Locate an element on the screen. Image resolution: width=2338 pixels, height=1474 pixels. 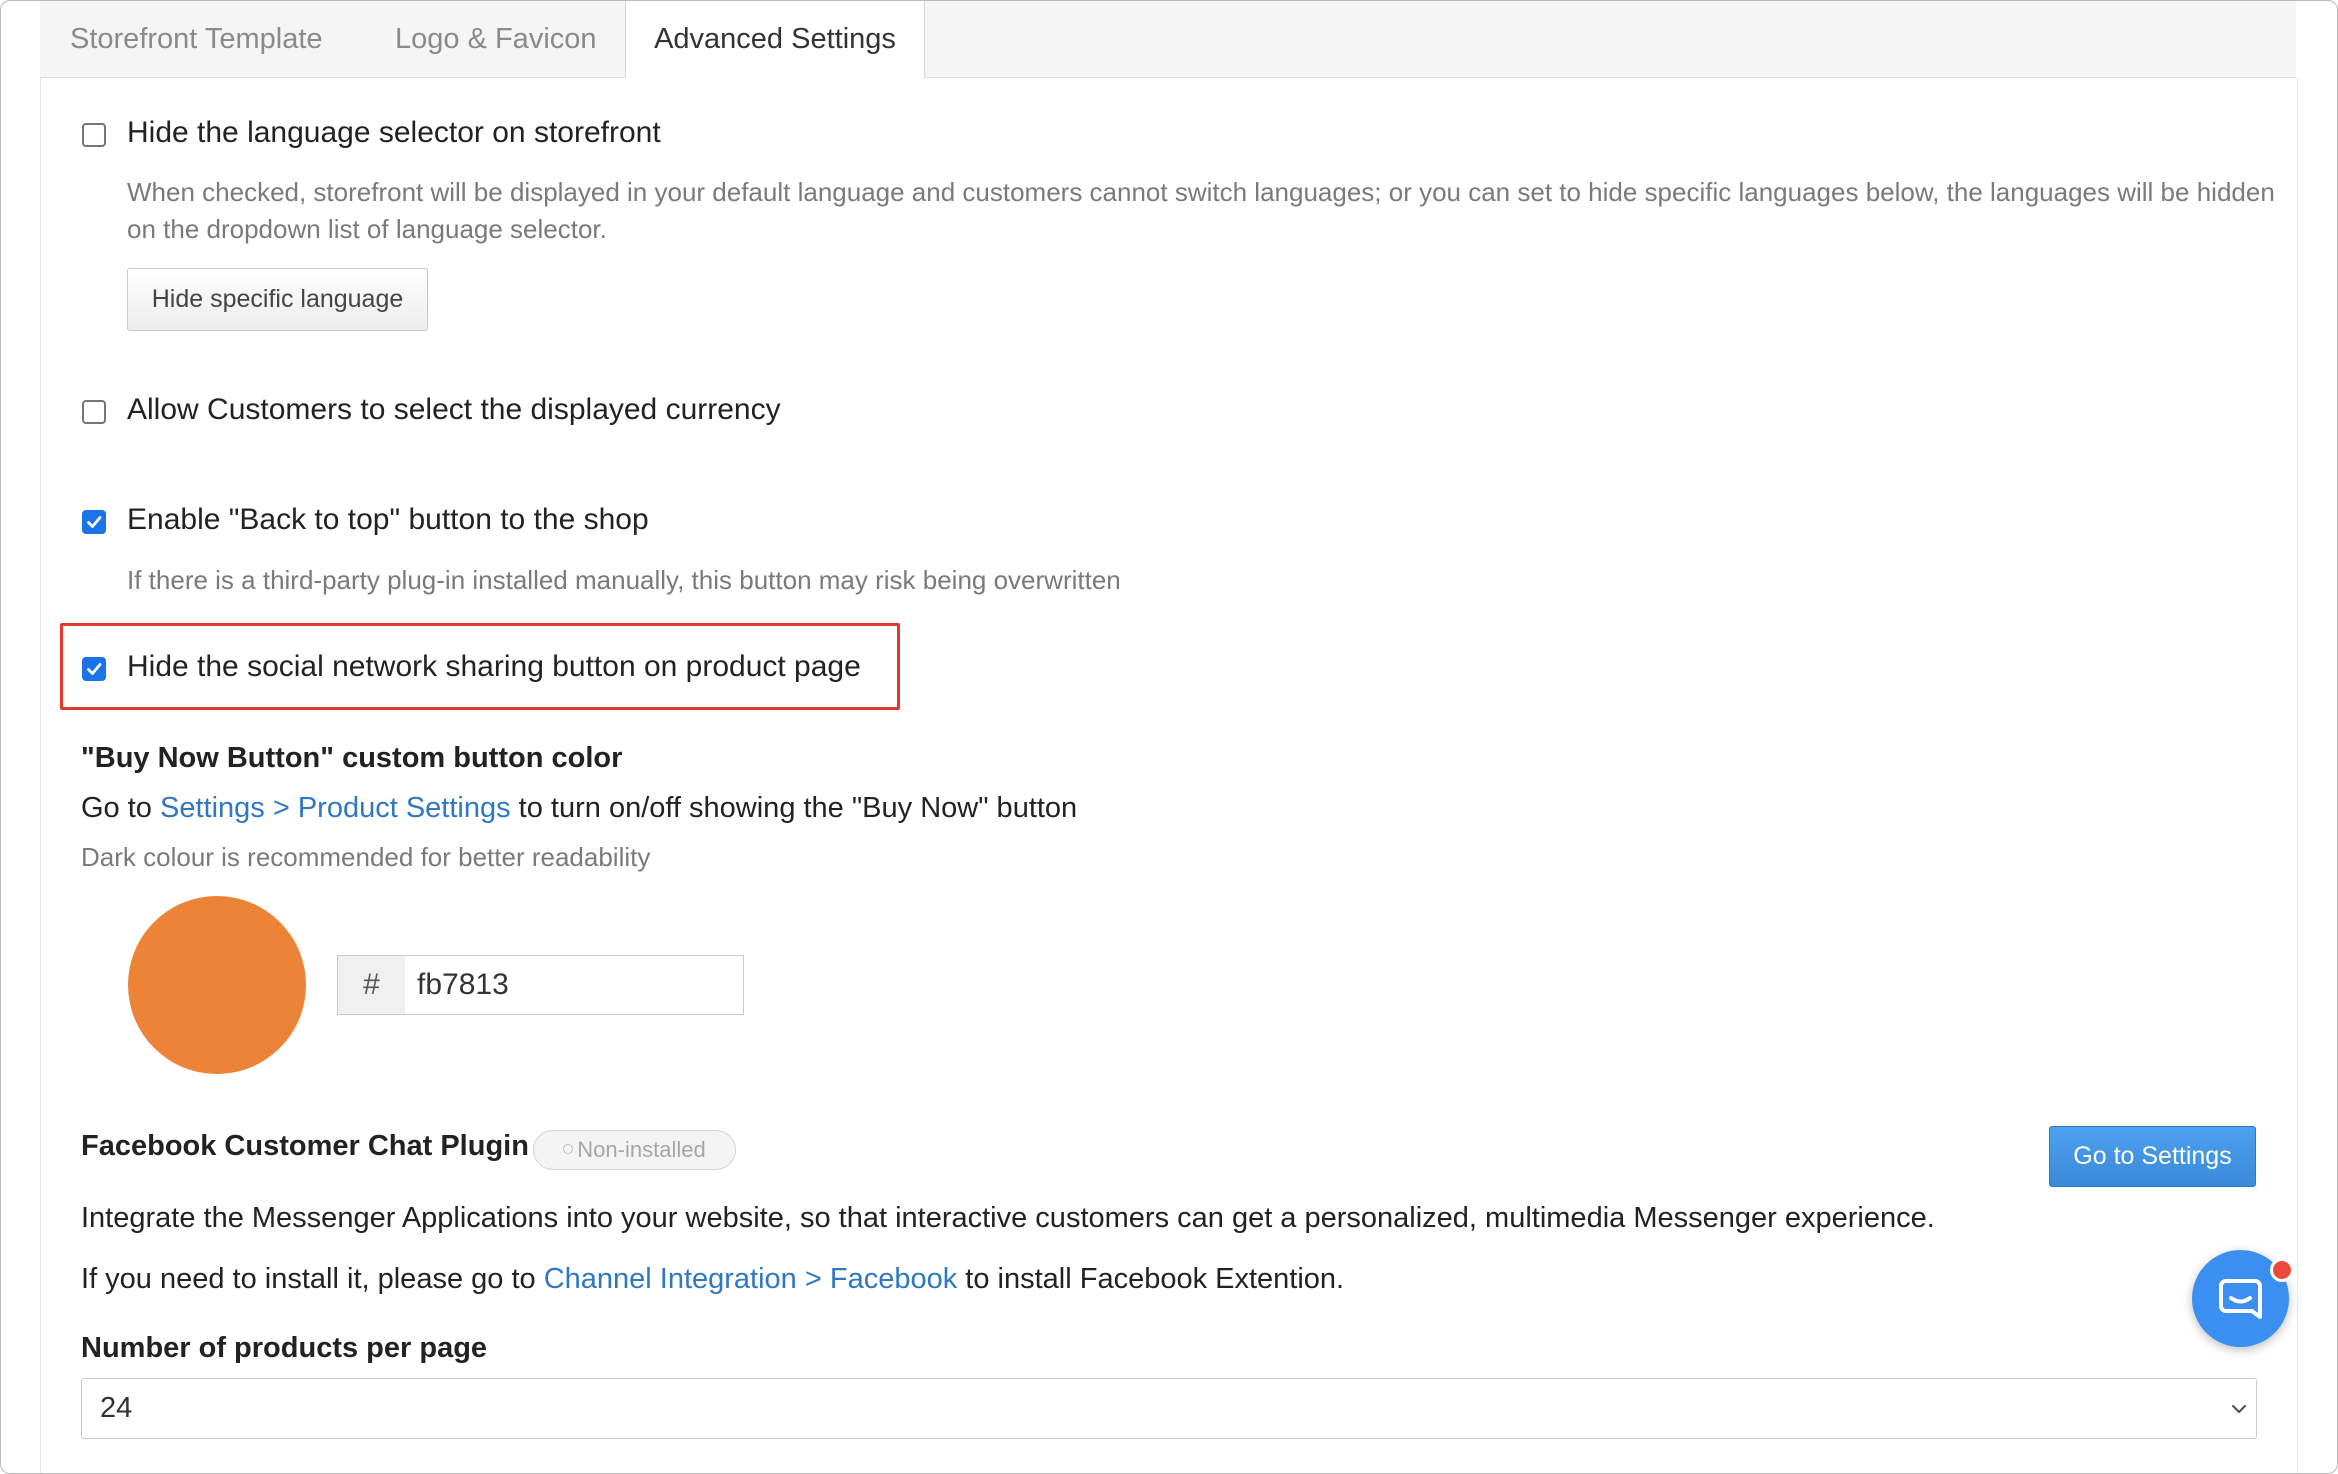
hide-language-label: Hide the language selector on storefront is located at coordinates (394, 132).